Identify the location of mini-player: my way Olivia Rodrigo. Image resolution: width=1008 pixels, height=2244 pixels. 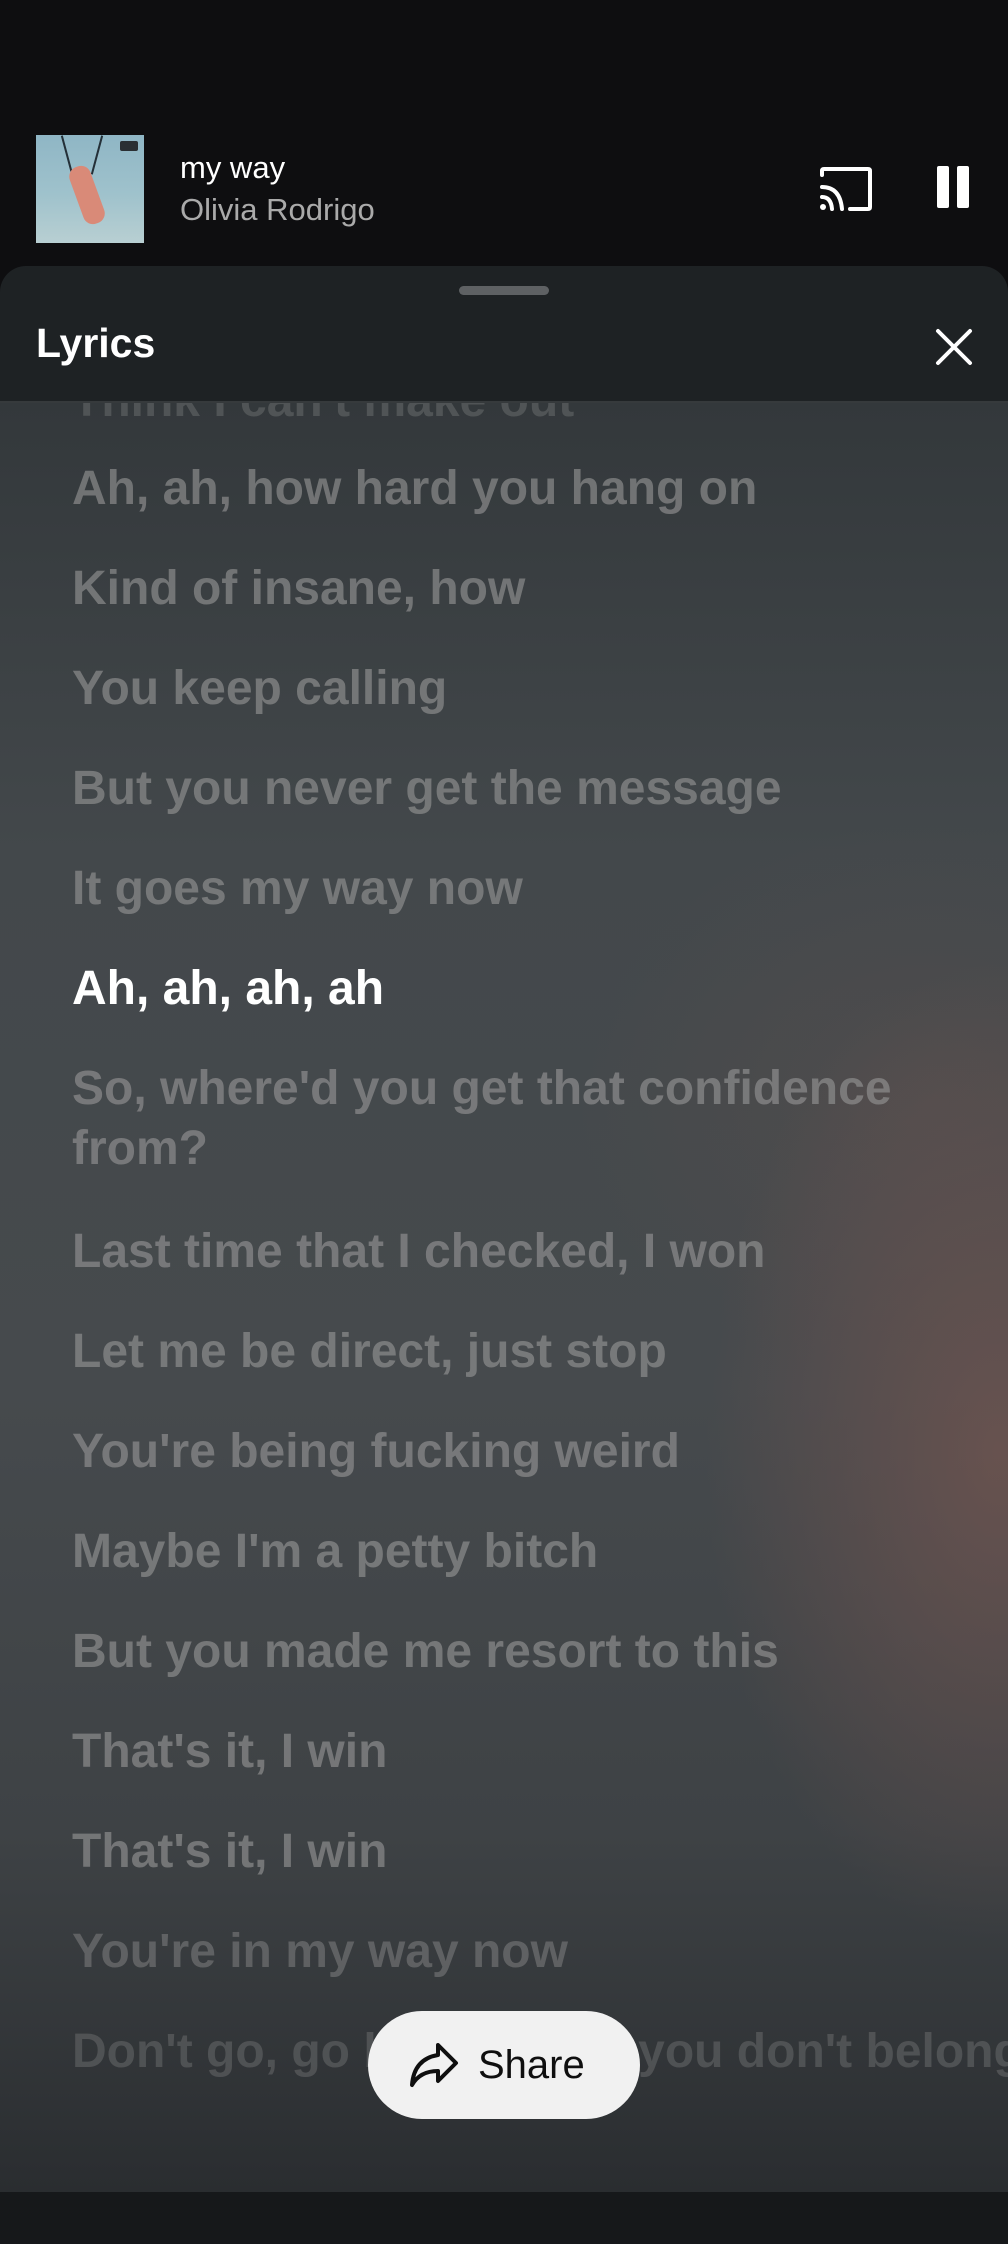
(504, 190).